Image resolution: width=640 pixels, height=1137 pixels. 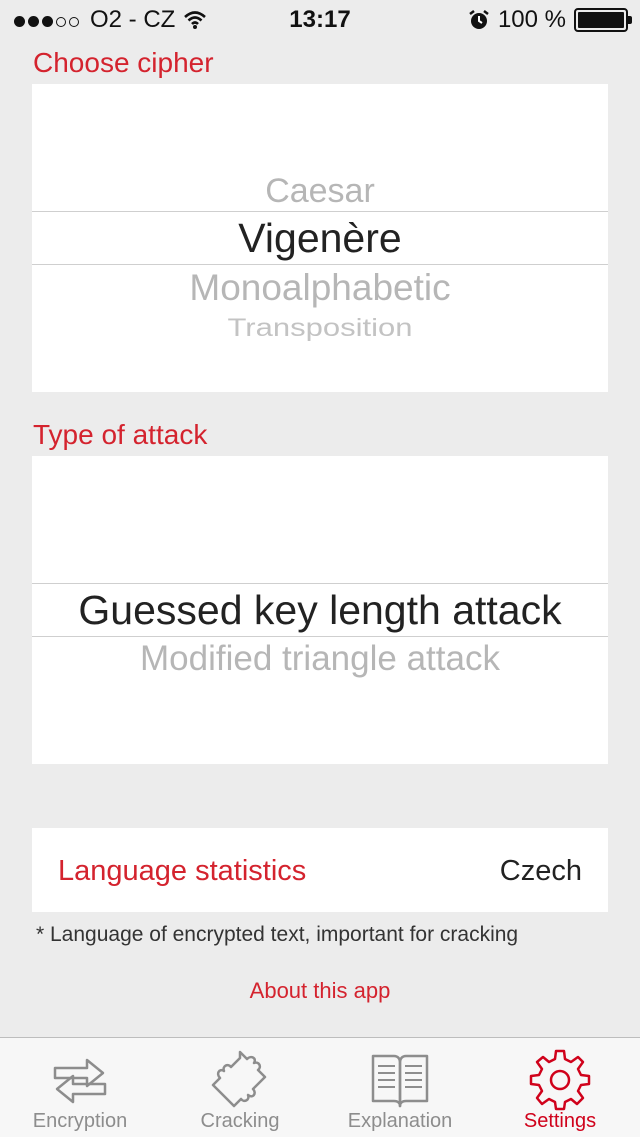 What do you see at coordinates (400, 1121) in the screenshot?
I see `tab-explanation-label: Explanation` at bounding box center [400, 1121].